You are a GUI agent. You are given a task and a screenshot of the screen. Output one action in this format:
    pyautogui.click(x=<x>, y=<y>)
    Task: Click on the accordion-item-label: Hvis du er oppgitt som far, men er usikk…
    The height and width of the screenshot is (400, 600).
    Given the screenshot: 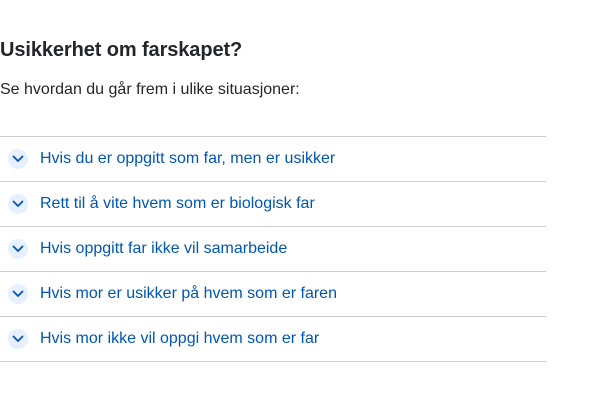 What is the action you would take?
    pyautogui.click(x=188, y=158)
    